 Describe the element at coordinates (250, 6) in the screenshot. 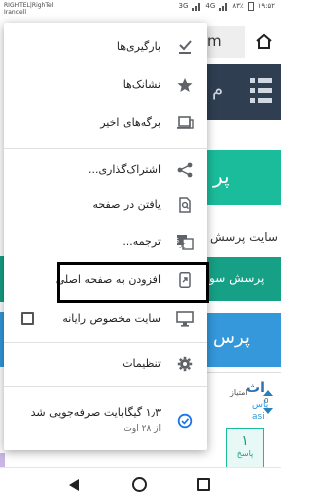

I see `battery-icon` at that location.